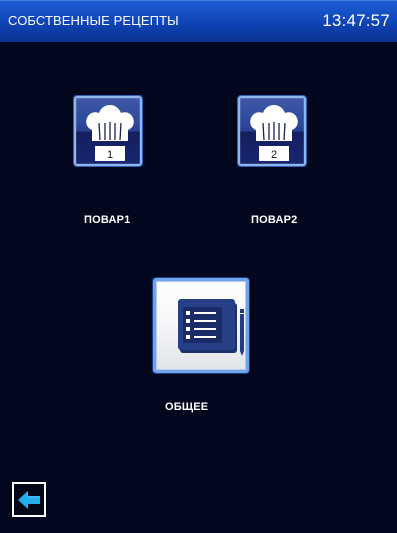  What do you see at coordinates (274, 220) in the screenshot?
I see `chef-2-label: ПОВАР2` at bounding box center [274, 220].